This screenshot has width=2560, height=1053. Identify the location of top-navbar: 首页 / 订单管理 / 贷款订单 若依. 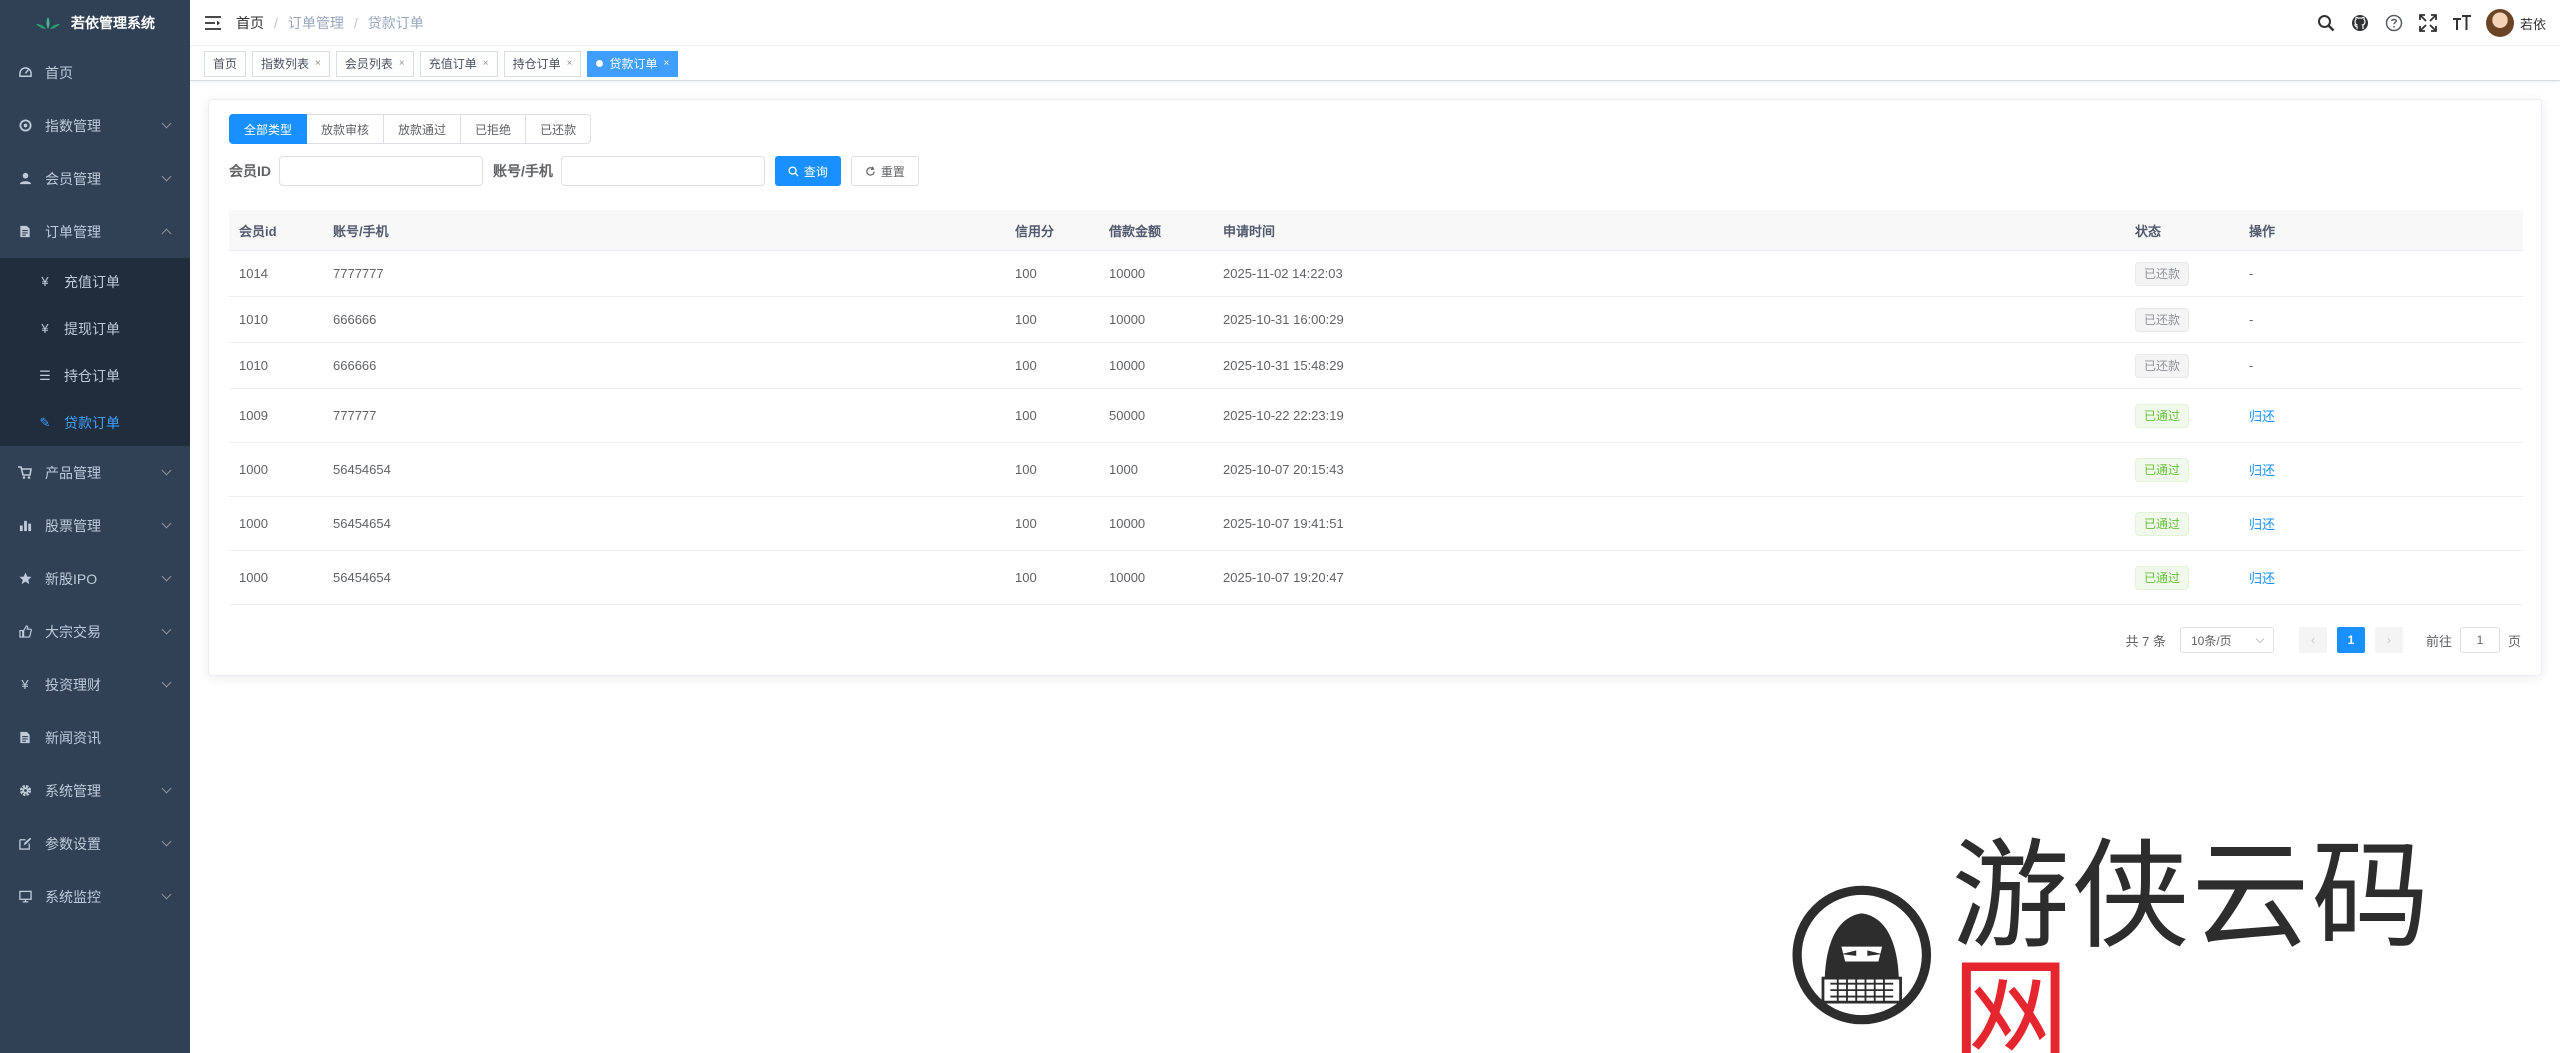
(1375, 23).